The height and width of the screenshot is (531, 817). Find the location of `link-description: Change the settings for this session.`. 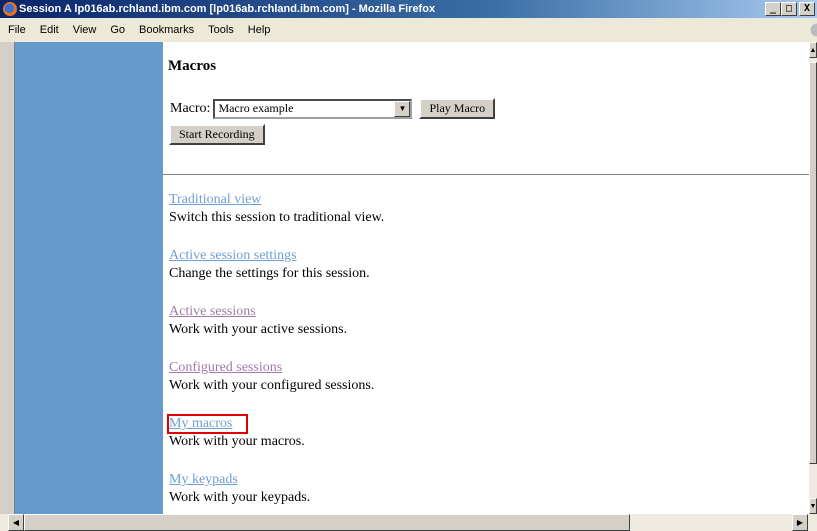

link-description: Change the settings for this session. is located at coordinates (269, 273).